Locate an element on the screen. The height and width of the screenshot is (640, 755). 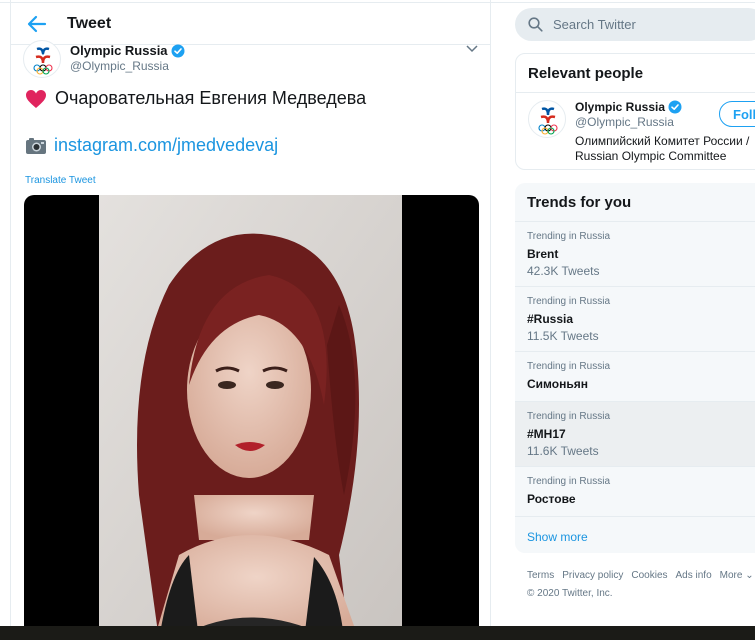
camera-icon is located at coordinates (36, 145).